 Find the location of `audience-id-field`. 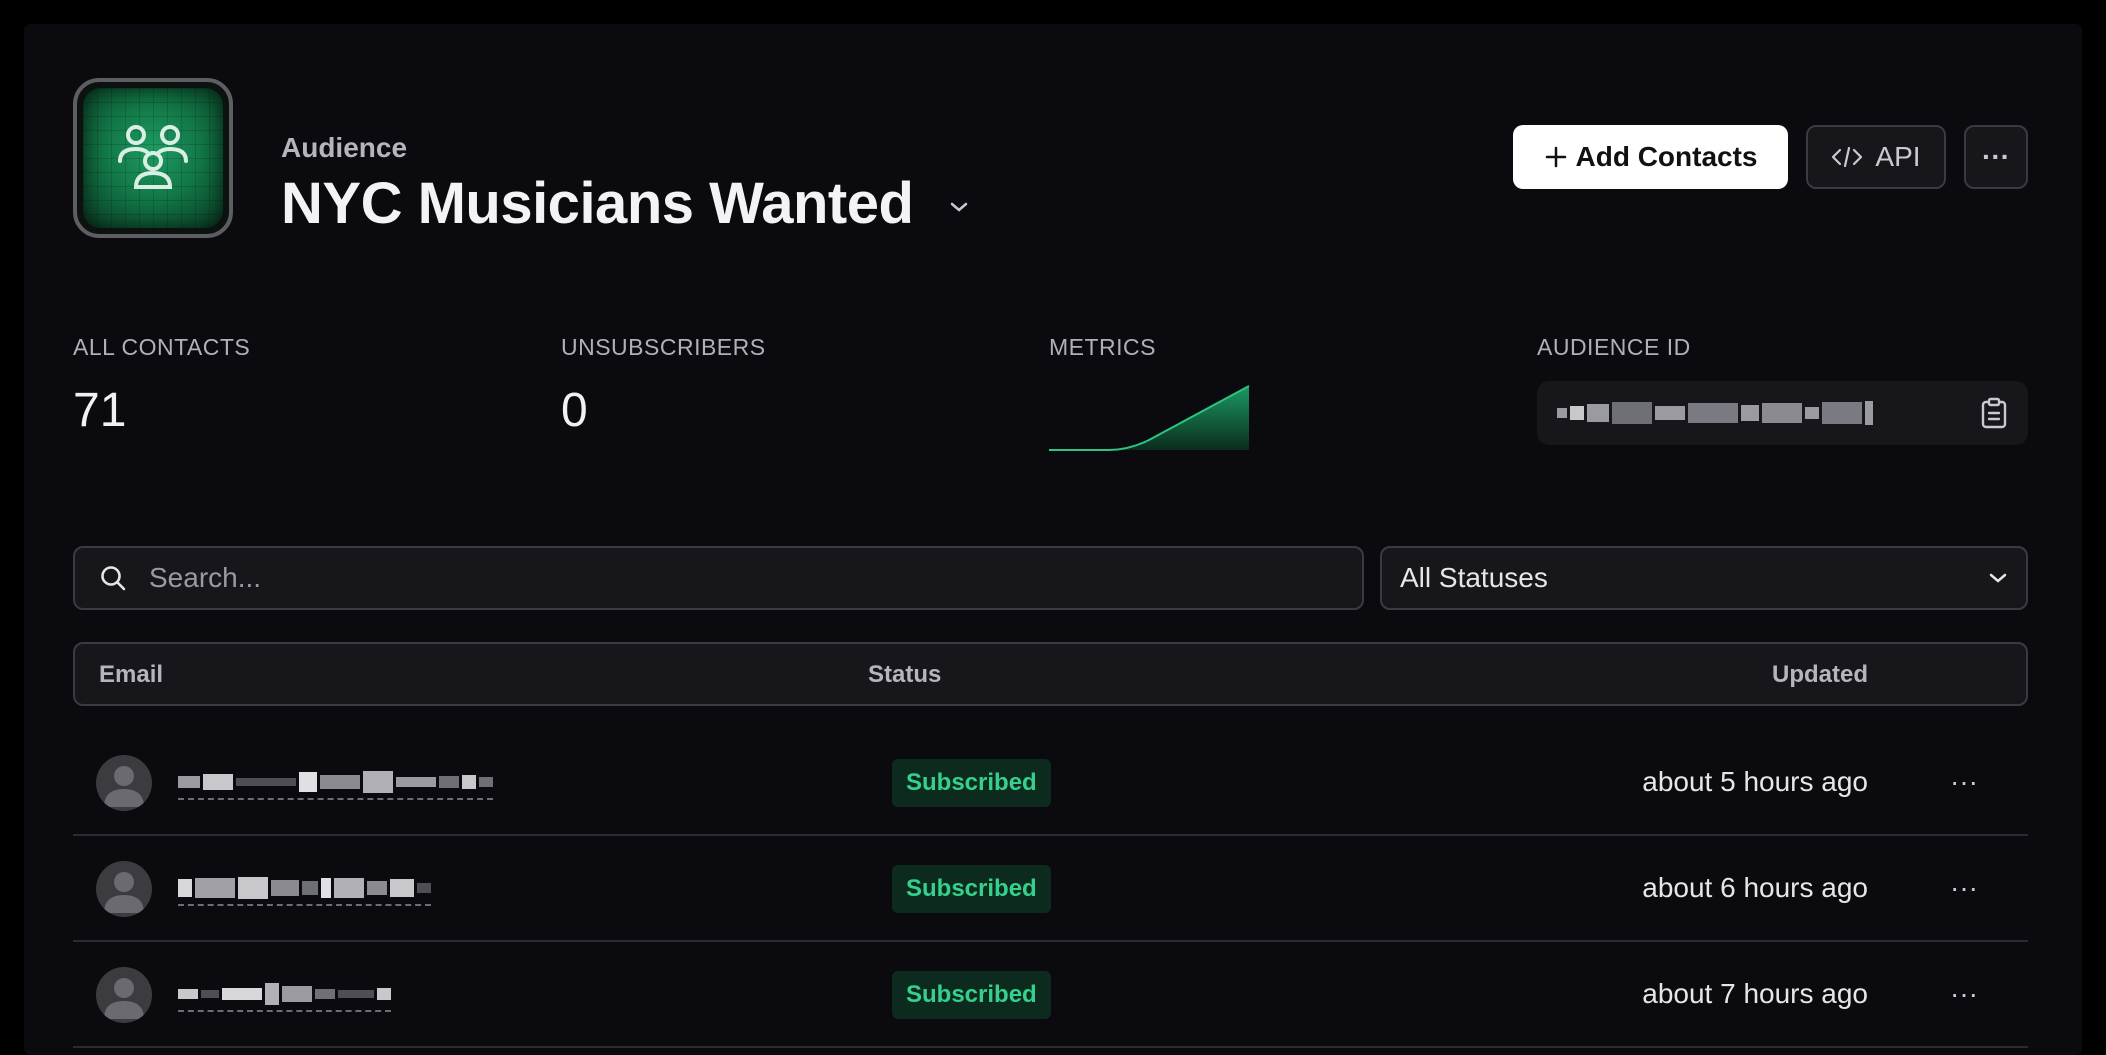

audience-id-field is located at coordinates (1782, 413).